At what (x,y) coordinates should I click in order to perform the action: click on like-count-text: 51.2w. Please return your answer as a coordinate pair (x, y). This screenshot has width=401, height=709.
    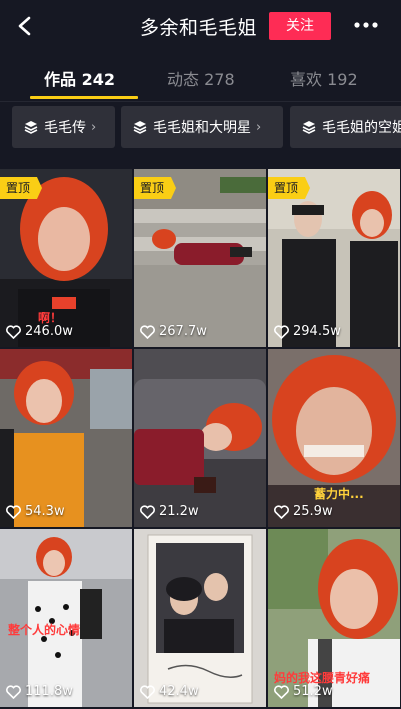
    Looking at the image, I should click on (313, 691).